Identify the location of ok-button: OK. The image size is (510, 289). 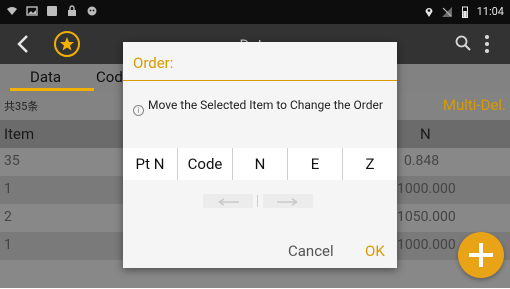
(375, 251).